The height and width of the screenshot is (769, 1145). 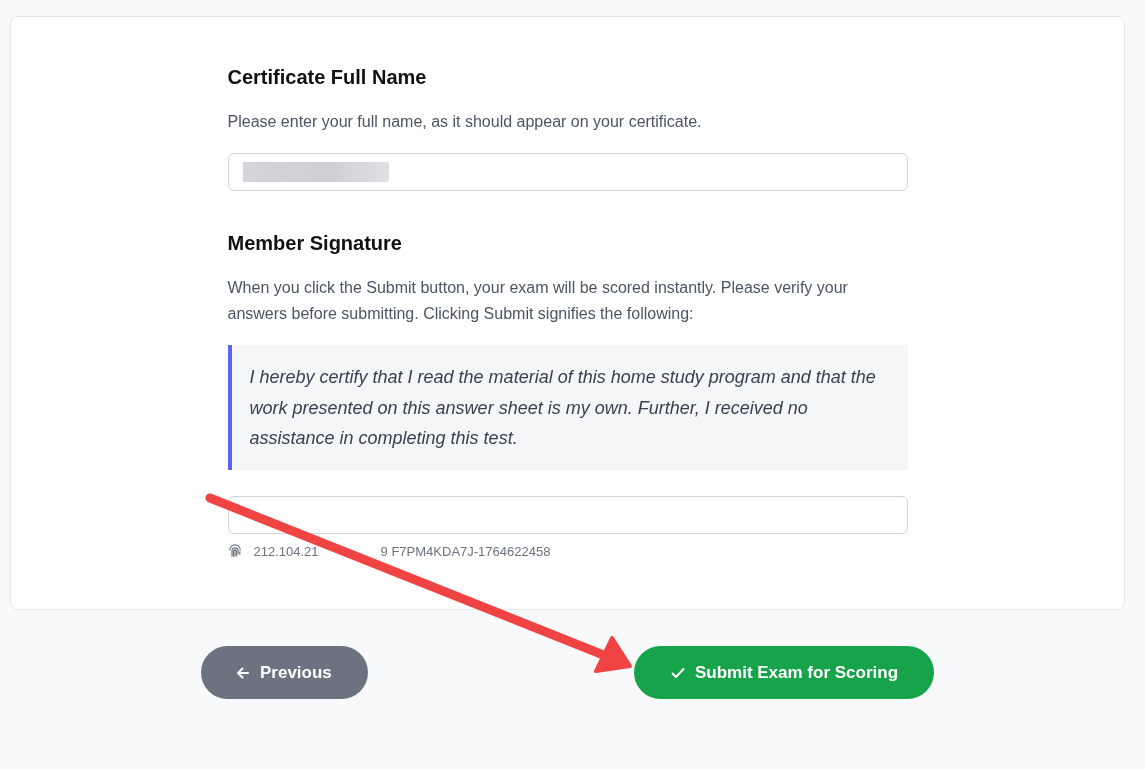 What do you see at coordinates (234, 551) in the screenshot?
I see `fingerprint-icon` at bounding box center [234, 551].